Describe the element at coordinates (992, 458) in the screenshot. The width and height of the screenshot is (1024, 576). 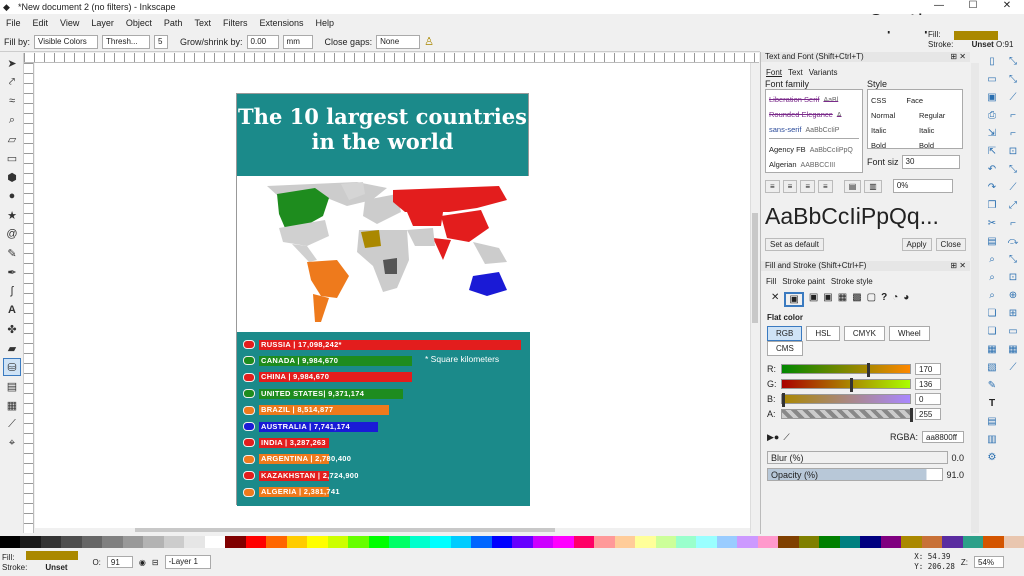
I see `preferences-icon: ⚙` at that location.